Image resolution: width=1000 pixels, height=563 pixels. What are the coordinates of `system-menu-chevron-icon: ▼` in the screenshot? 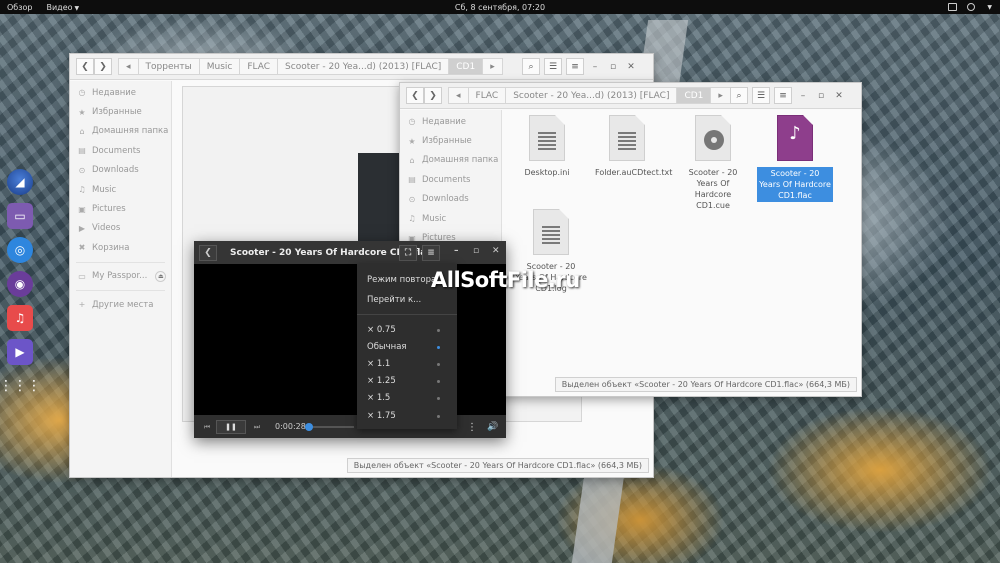 It's located at (989, 7).